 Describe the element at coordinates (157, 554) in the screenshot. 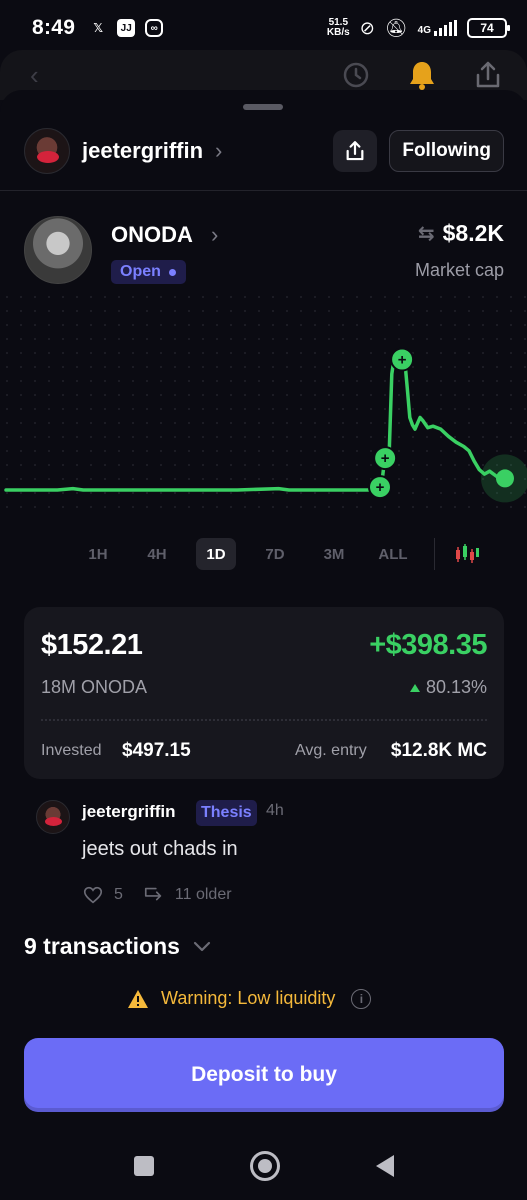

I see `range-tab-4h: 4H` at that location.